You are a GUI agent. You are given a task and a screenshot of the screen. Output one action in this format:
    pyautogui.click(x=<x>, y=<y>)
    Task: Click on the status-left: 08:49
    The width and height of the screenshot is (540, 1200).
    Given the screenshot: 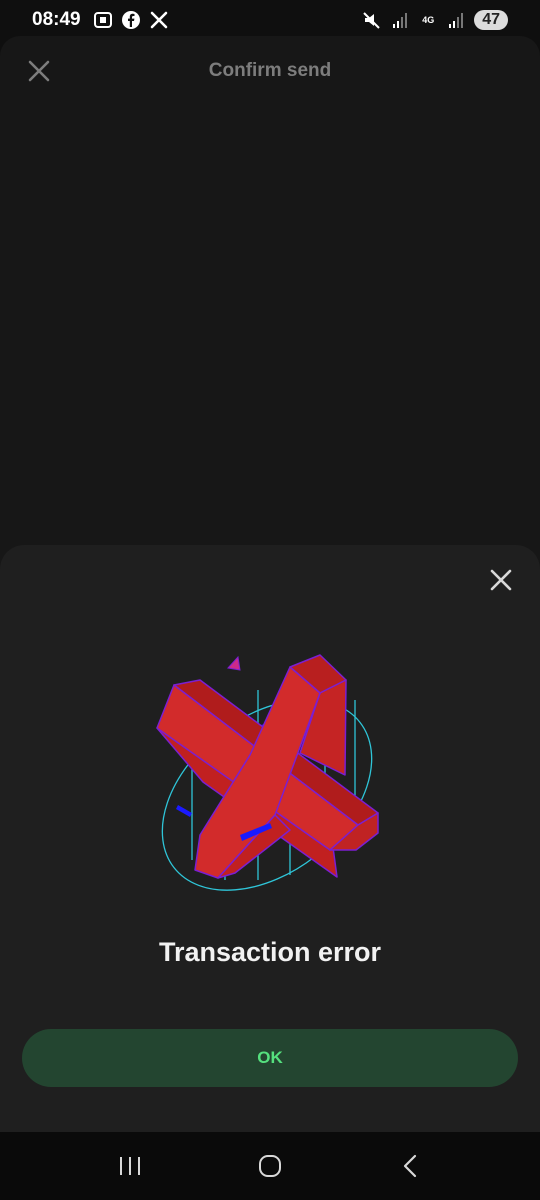 What is the action you would take?
    pyautogui.click(x=100, y=20)
    